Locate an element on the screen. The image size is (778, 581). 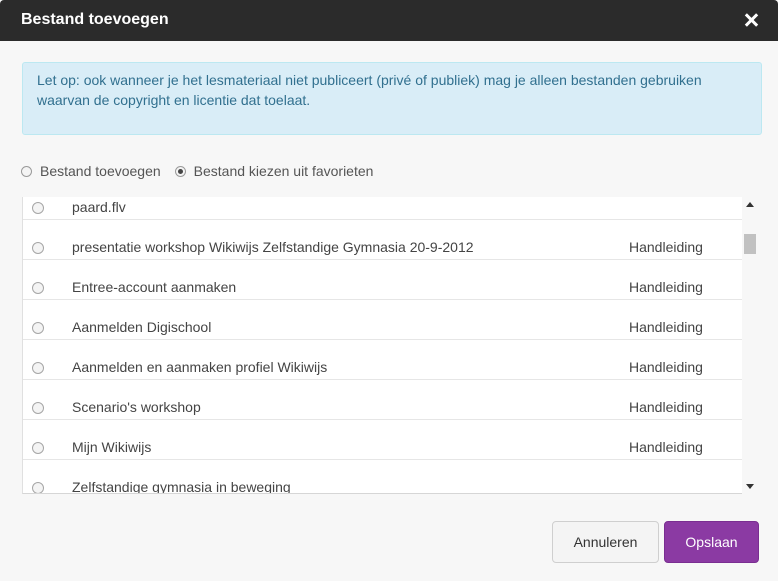
item-name: Scenario's workshop is located at coordinates (136, 407).